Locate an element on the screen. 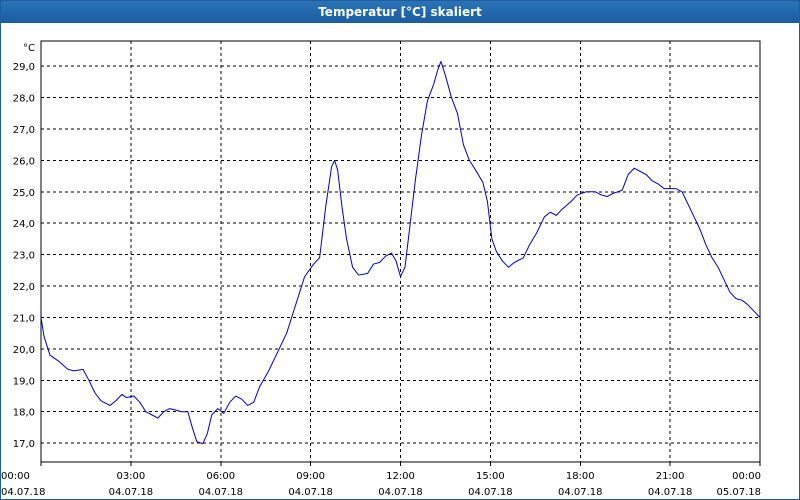  y-tick-label: 21,0 is located at coordinates (24, 318).